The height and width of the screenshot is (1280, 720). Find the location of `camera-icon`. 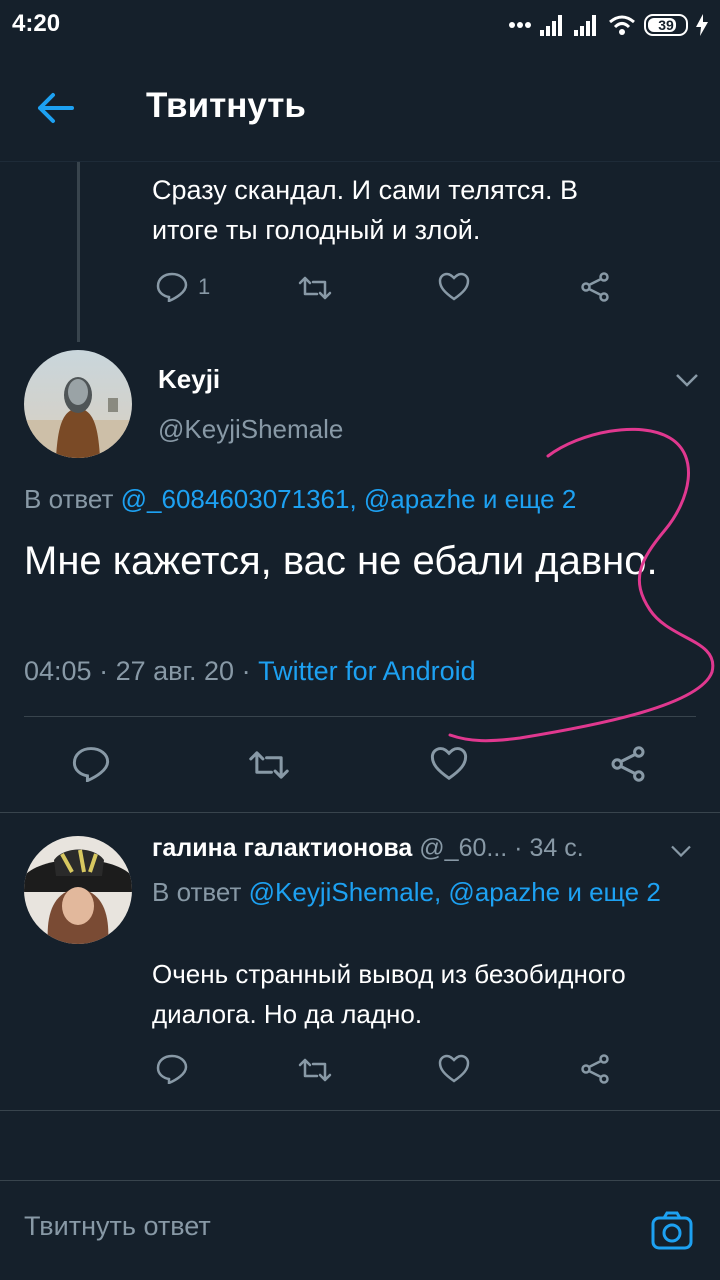

camera-icon is located at coordinates (672, 1230).